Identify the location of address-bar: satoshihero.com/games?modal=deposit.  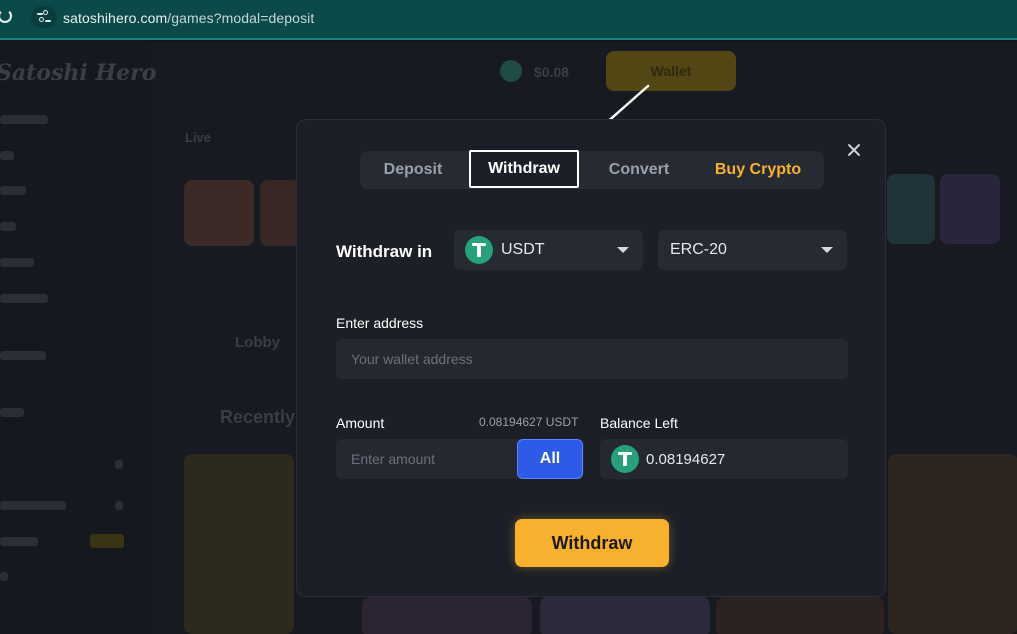
(188, 18).